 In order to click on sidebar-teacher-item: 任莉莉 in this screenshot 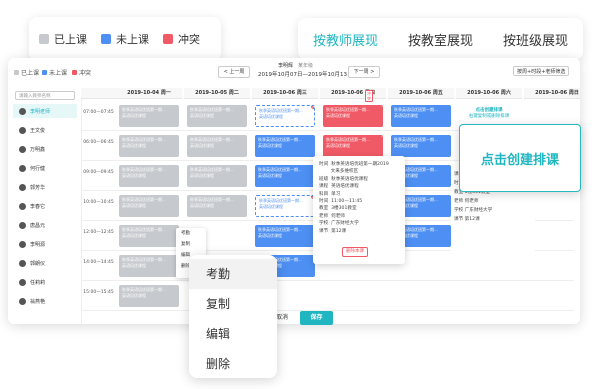, I will do `click(45, 282)`.